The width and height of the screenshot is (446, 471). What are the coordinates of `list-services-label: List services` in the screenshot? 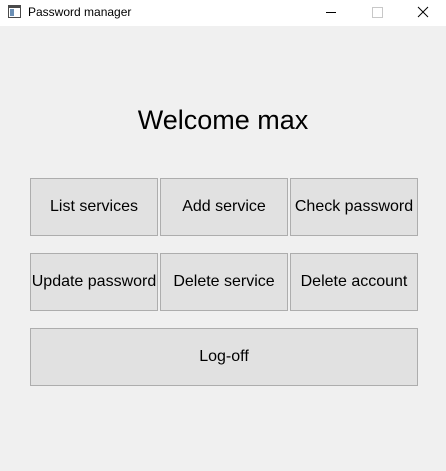 It's located at (94, 206).